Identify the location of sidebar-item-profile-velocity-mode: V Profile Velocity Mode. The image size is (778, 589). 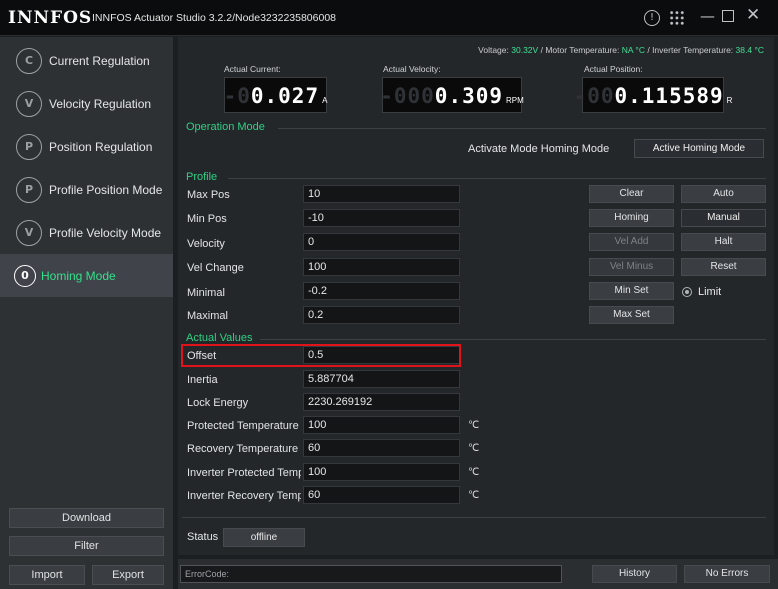
(86, 232).